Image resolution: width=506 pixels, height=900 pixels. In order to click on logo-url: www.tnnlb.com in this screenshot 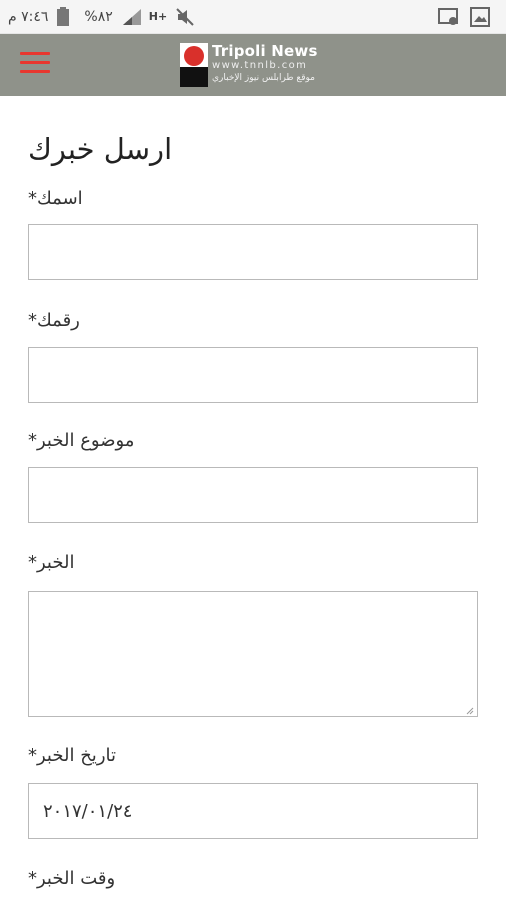, I will do `click(260, 65)`.